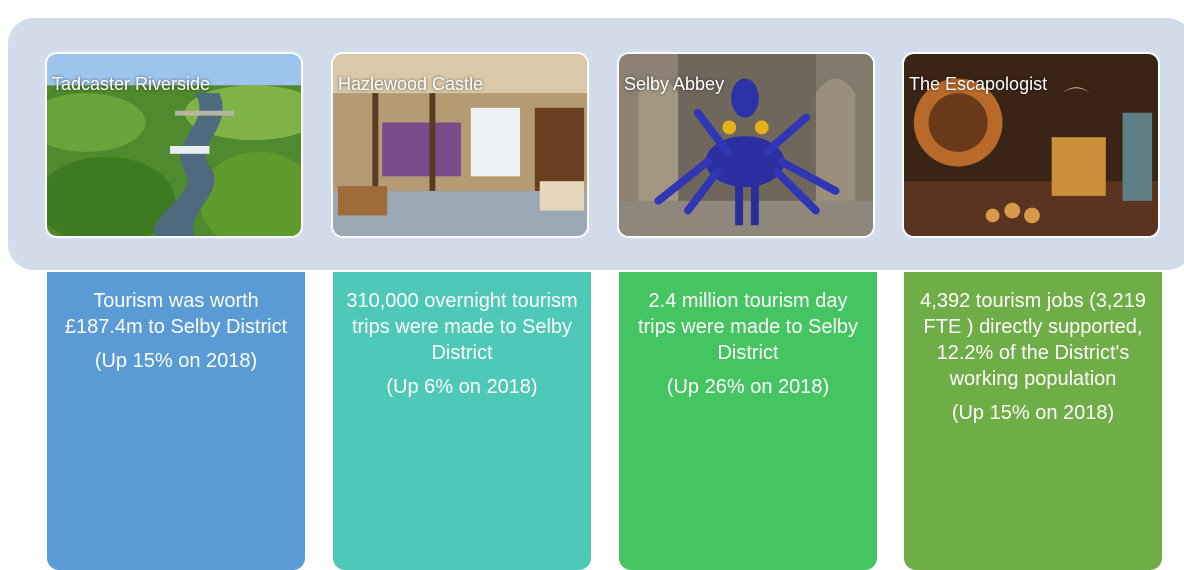 The image size is (1184, 570). I want to click on photo-hazlewood-castle: Hazlewood Castle, so click(460, 145).